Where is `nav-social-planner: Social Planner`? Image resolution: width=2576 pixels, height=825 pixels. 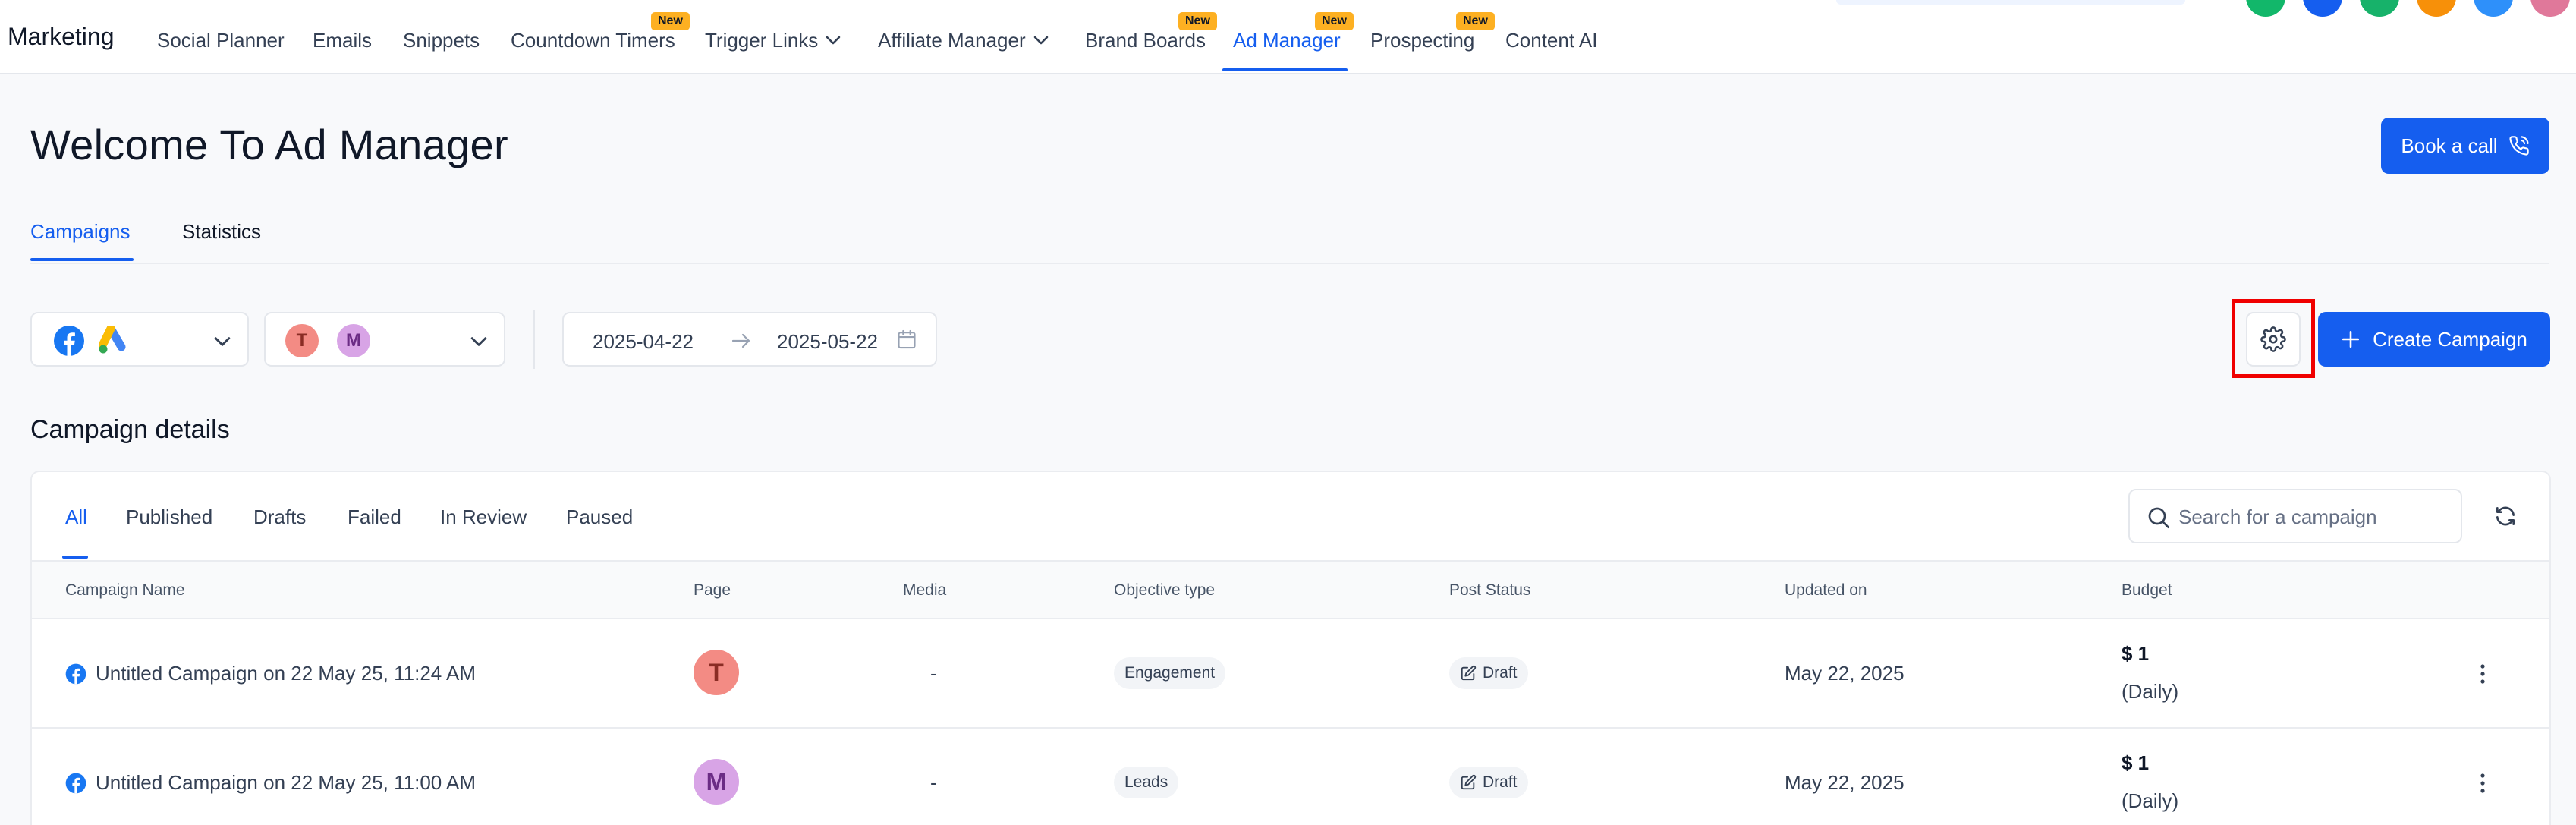 nav-social-planner: Social Planner is located at coordinates (221, 40).